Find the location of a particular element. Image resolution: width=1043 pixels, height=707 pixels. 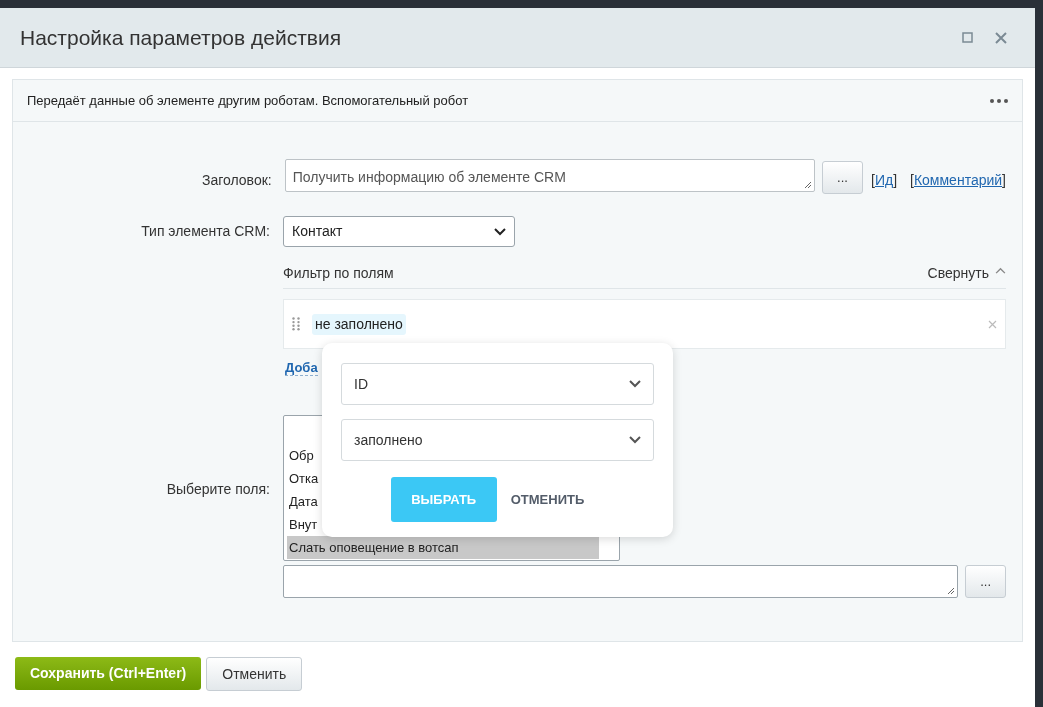

more-icon is located at coordinates (999, 100).